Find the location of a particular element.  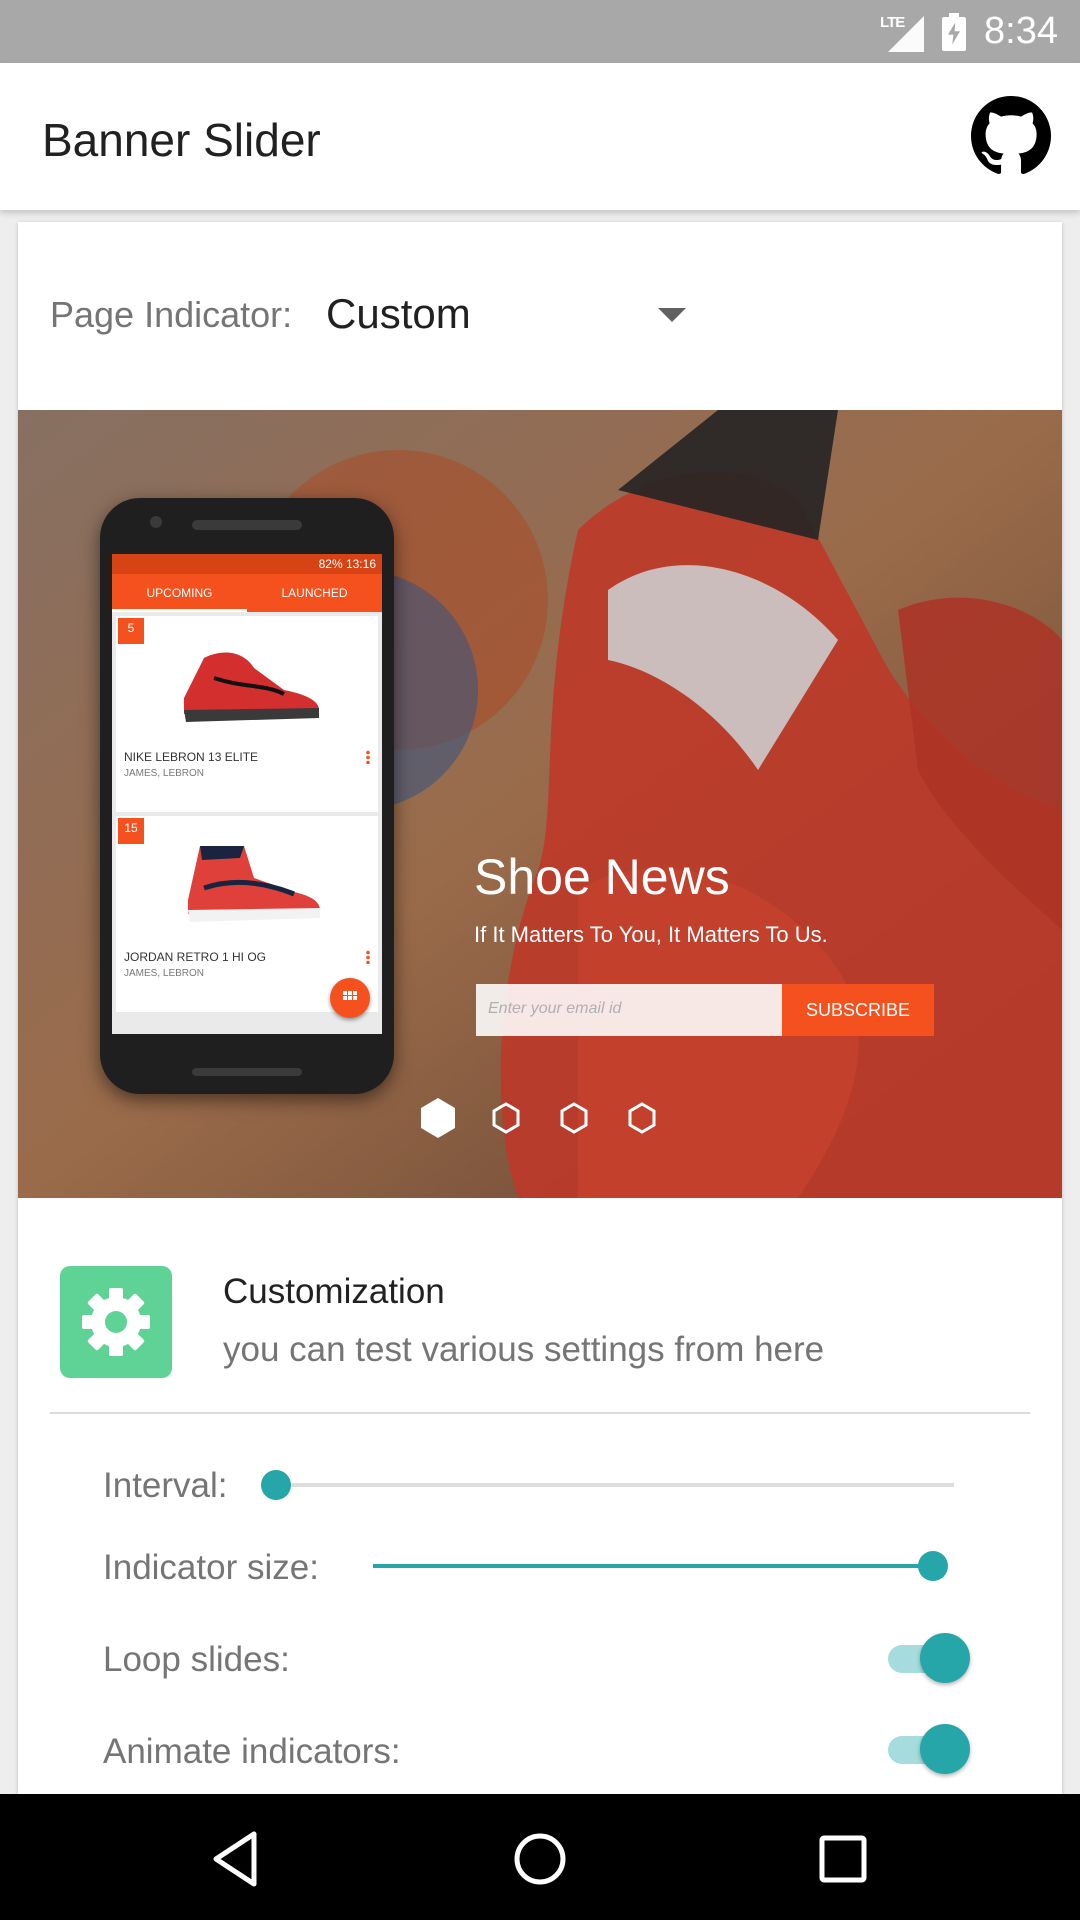

email-placeholder: Enter your email id is located at coordinates (555, 1008).